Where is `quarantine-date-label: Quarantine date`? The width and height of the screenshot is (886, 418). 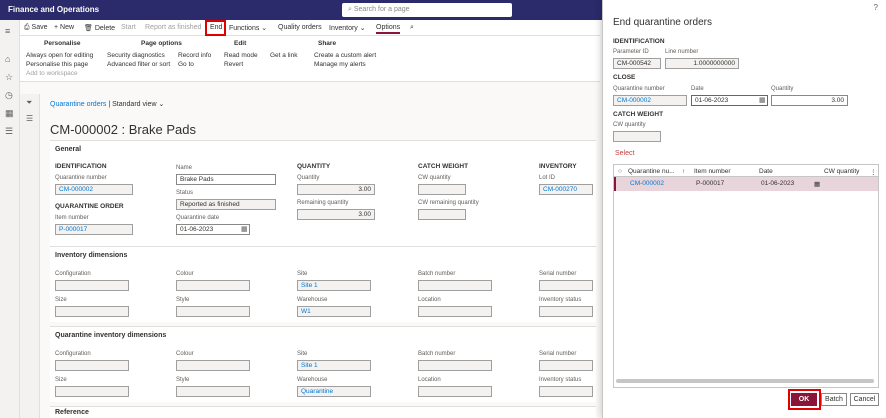 quarantine-date-label: Quarantine date is located at coordinates (198, 218).